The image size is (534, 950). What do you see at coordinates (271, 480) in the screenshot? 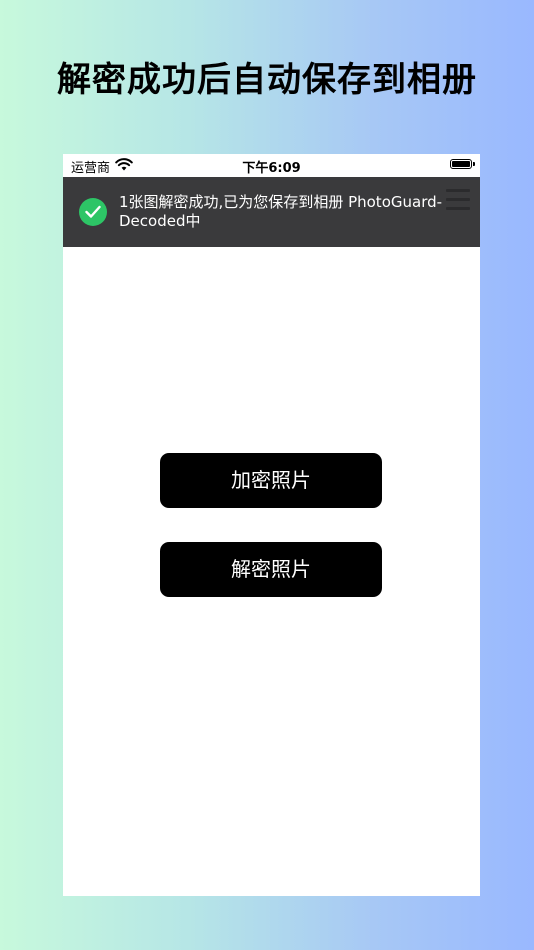
I see `encrypt-photo-button: 加密照片` at bounding box center [271, 480].